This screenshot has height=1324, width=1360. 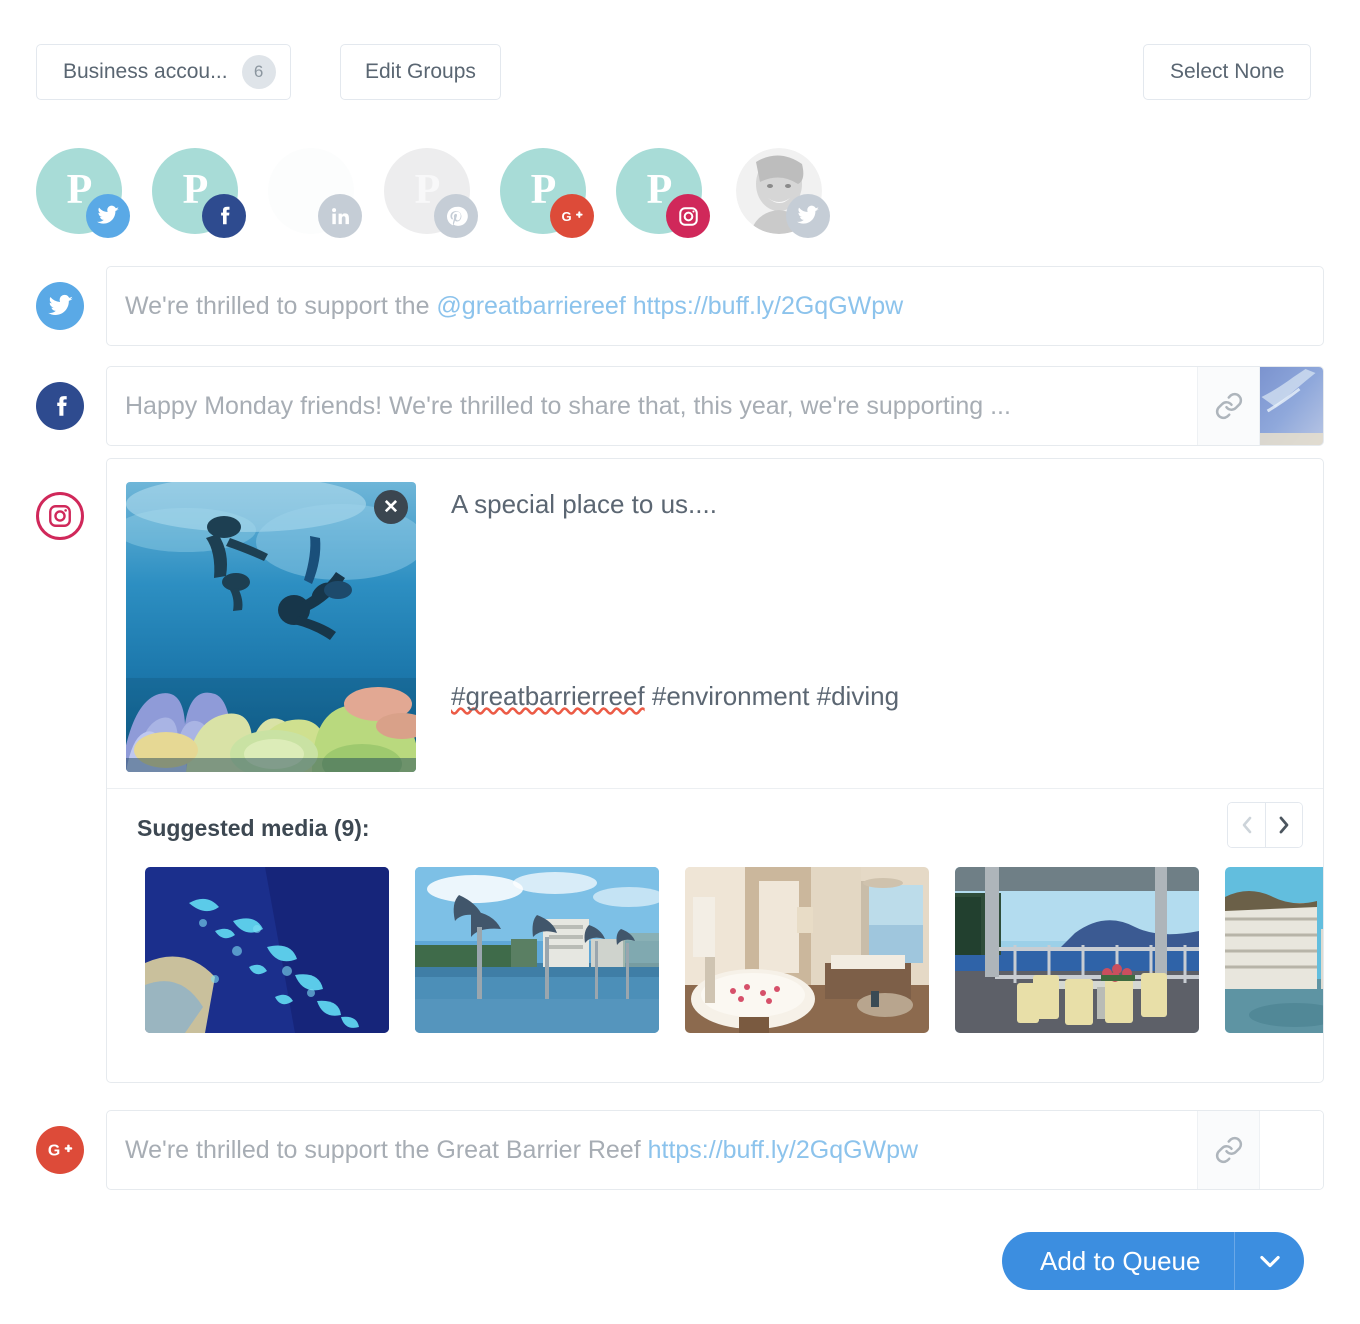 I want to click on twitter-text-link: @greatbarriereef https://buff.ly/2GqGWpw, so click(x=670, y=305).